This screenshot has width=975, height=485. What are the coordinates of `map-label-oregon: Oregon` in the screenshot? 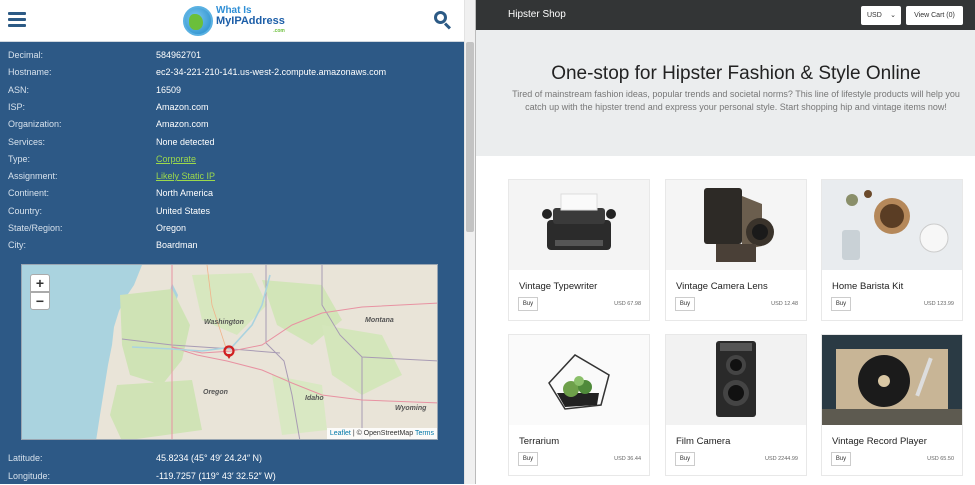 It's located at (215, 392).